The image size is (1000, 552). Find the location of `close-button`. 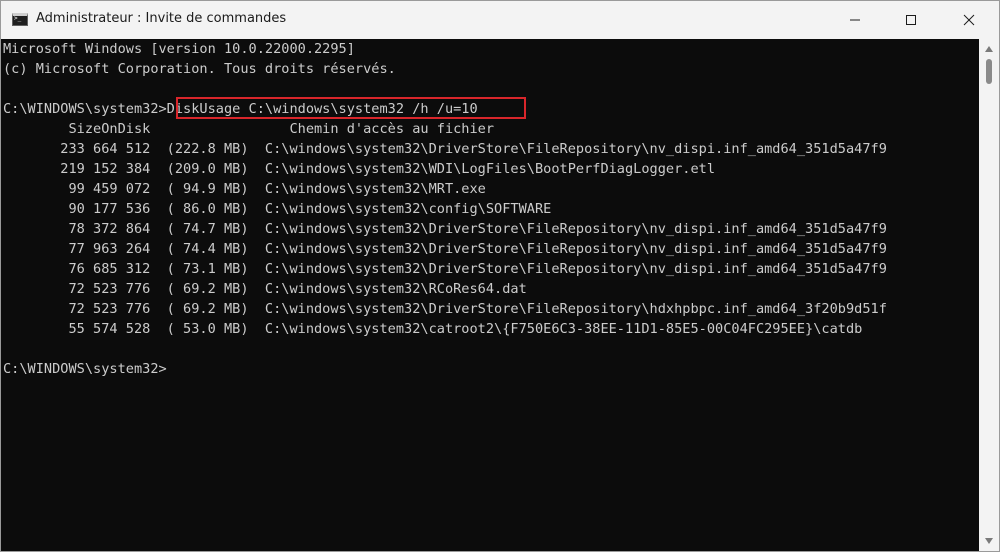

close-button is located at coordinates (969, 20).